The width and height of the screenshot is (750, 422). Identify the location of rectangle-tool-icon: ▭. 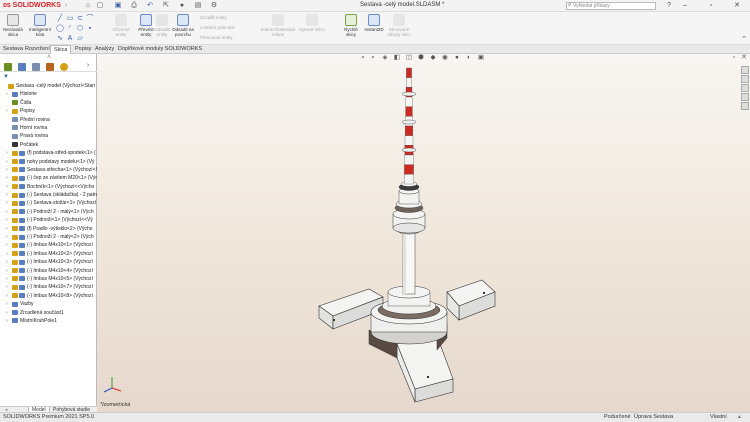
(70, 19).